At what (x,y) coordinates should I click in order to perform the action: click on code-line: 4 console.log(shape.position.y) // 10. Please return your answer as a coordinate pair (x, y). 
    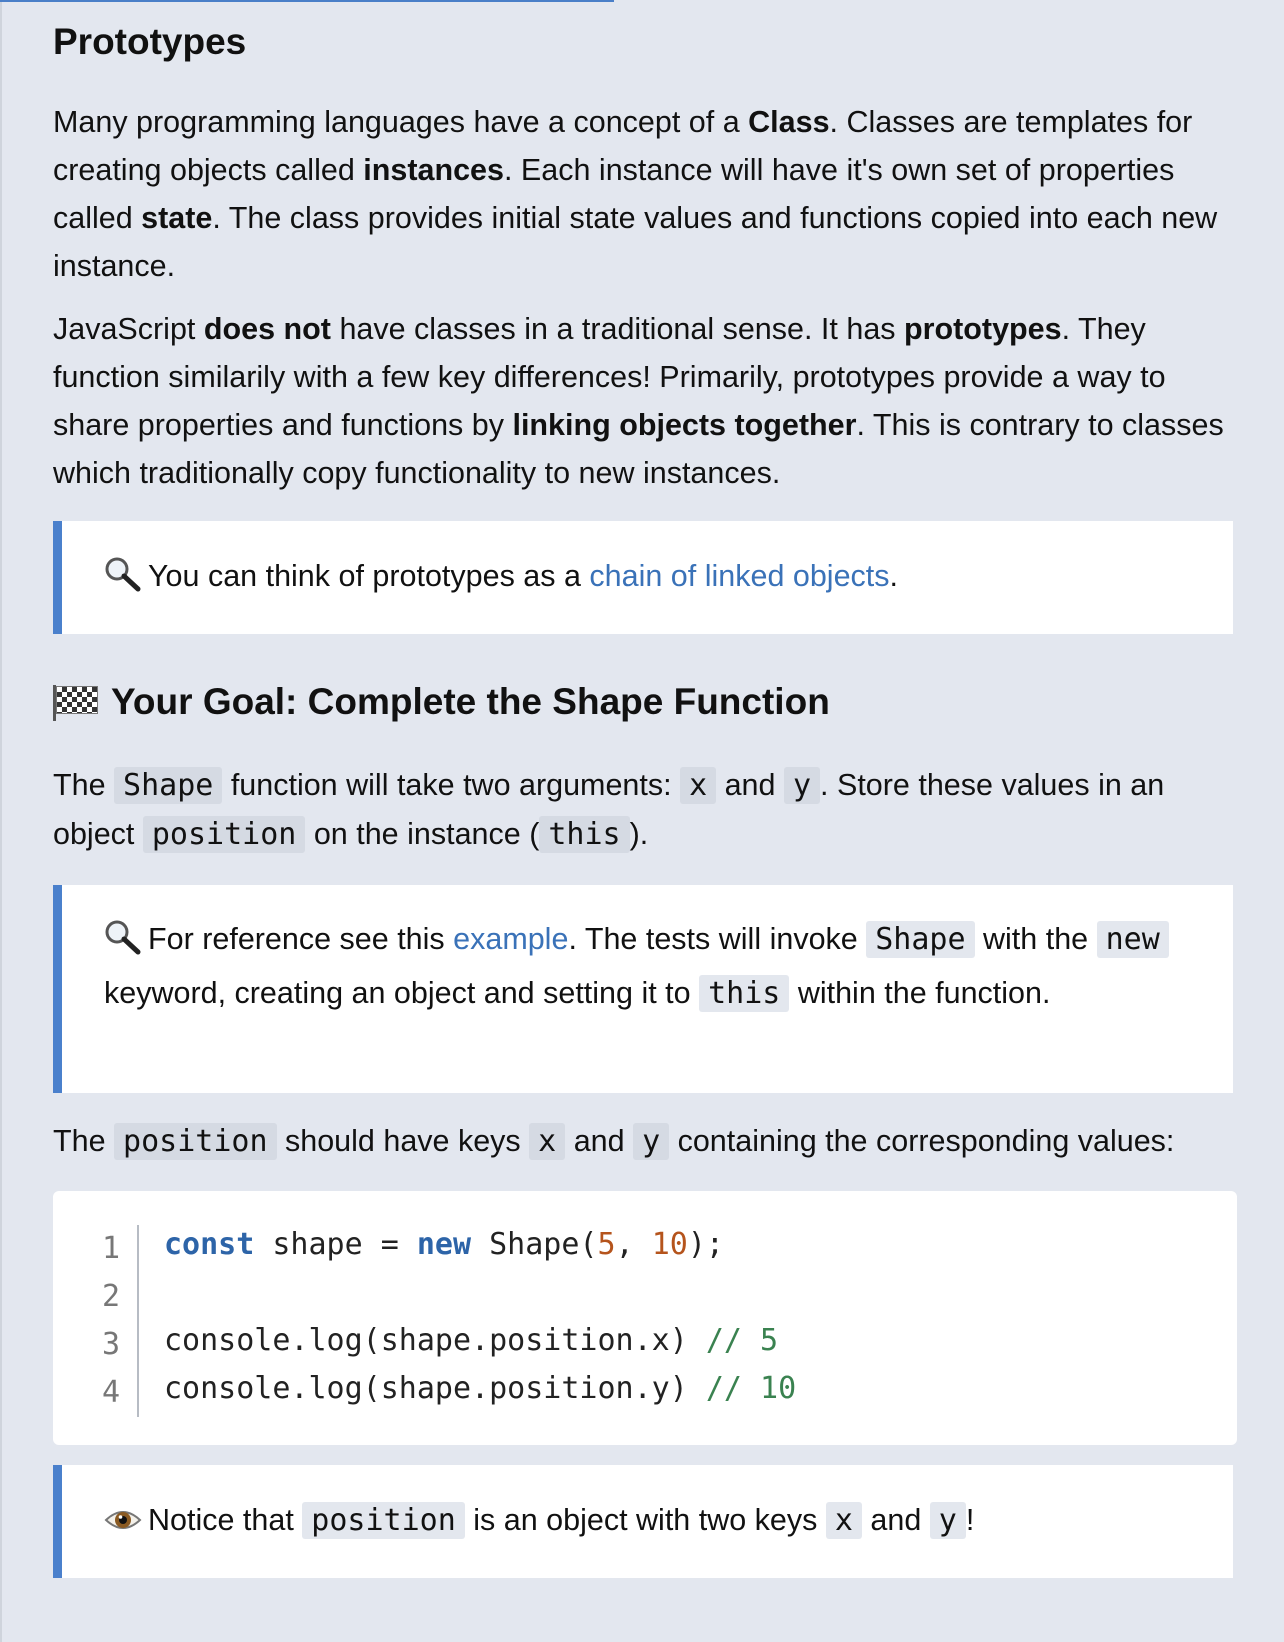
    Looking at the image, I should click on (645, 1391).